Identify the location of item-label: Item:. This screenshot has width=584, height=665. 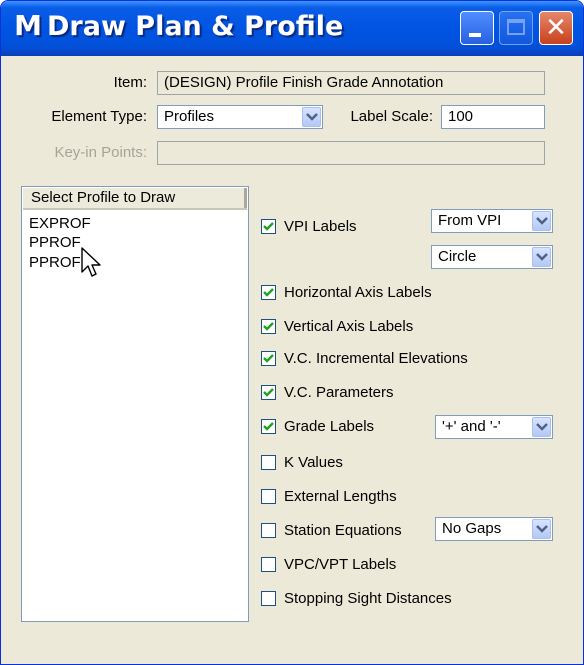
(130, 82).